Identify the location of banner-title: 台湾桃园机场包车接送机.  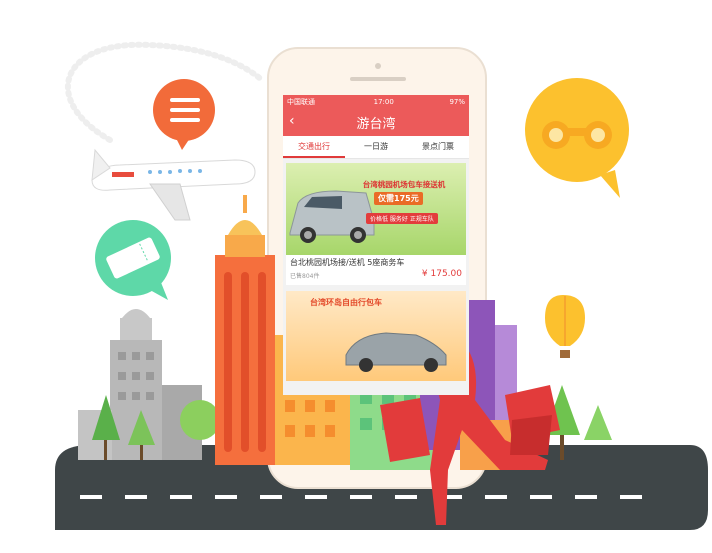
(404, 184).